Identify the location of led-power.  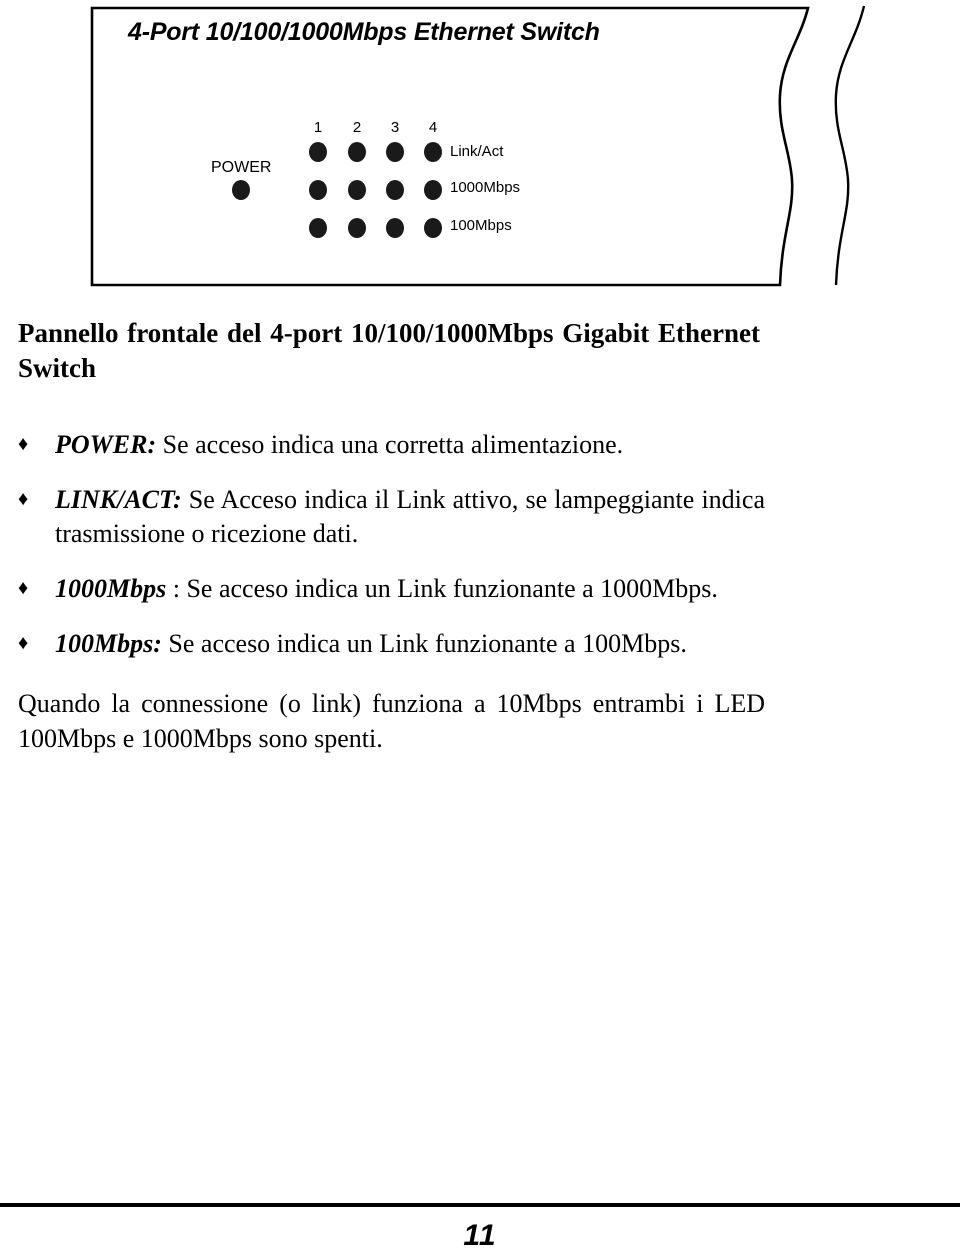
(241, 190).